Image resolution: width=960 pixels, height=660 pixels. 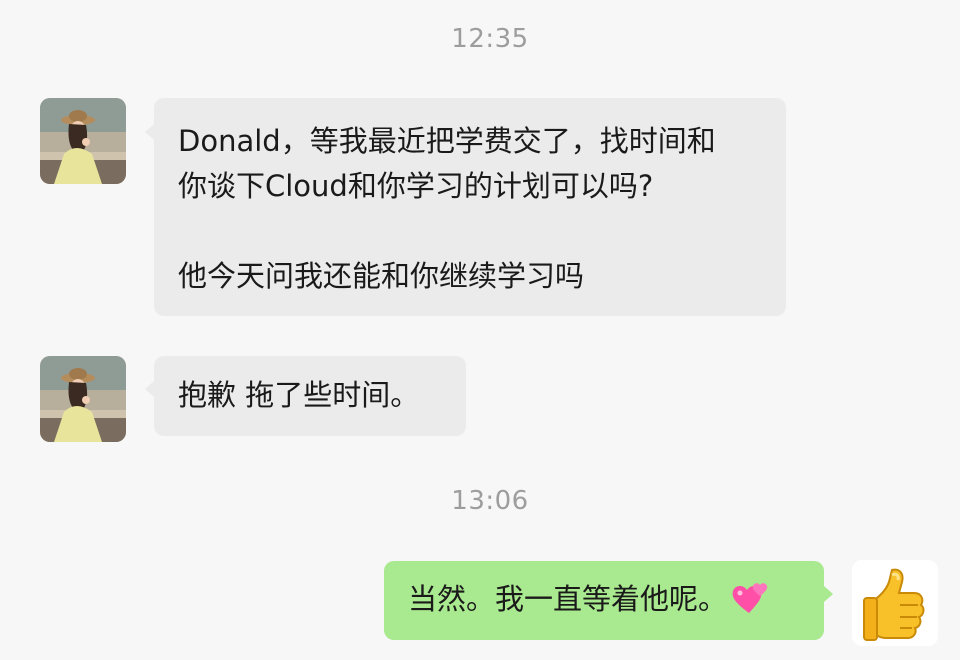 What do you see at coordinates (490, 501) in the screenshot?
I see `timestamp: 13:06` at bounding box center [490, 501].